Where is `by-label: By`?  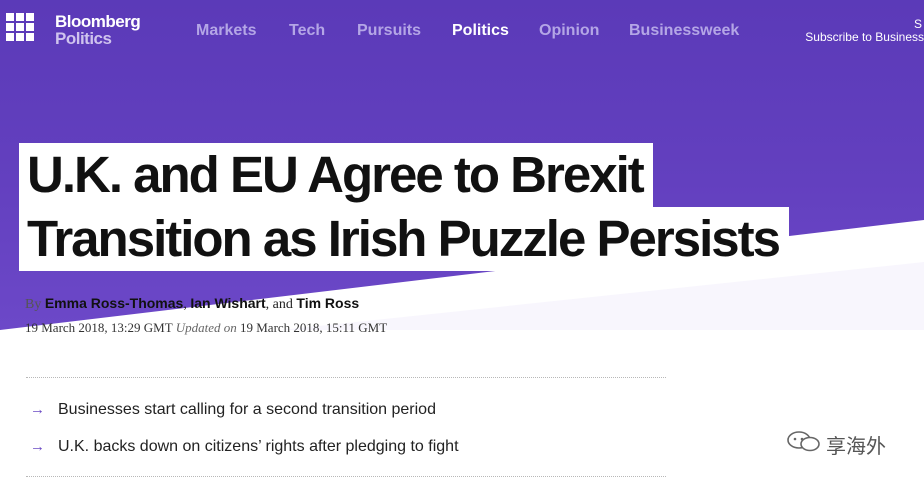
by-label: By is located at coordinates (33, 304).